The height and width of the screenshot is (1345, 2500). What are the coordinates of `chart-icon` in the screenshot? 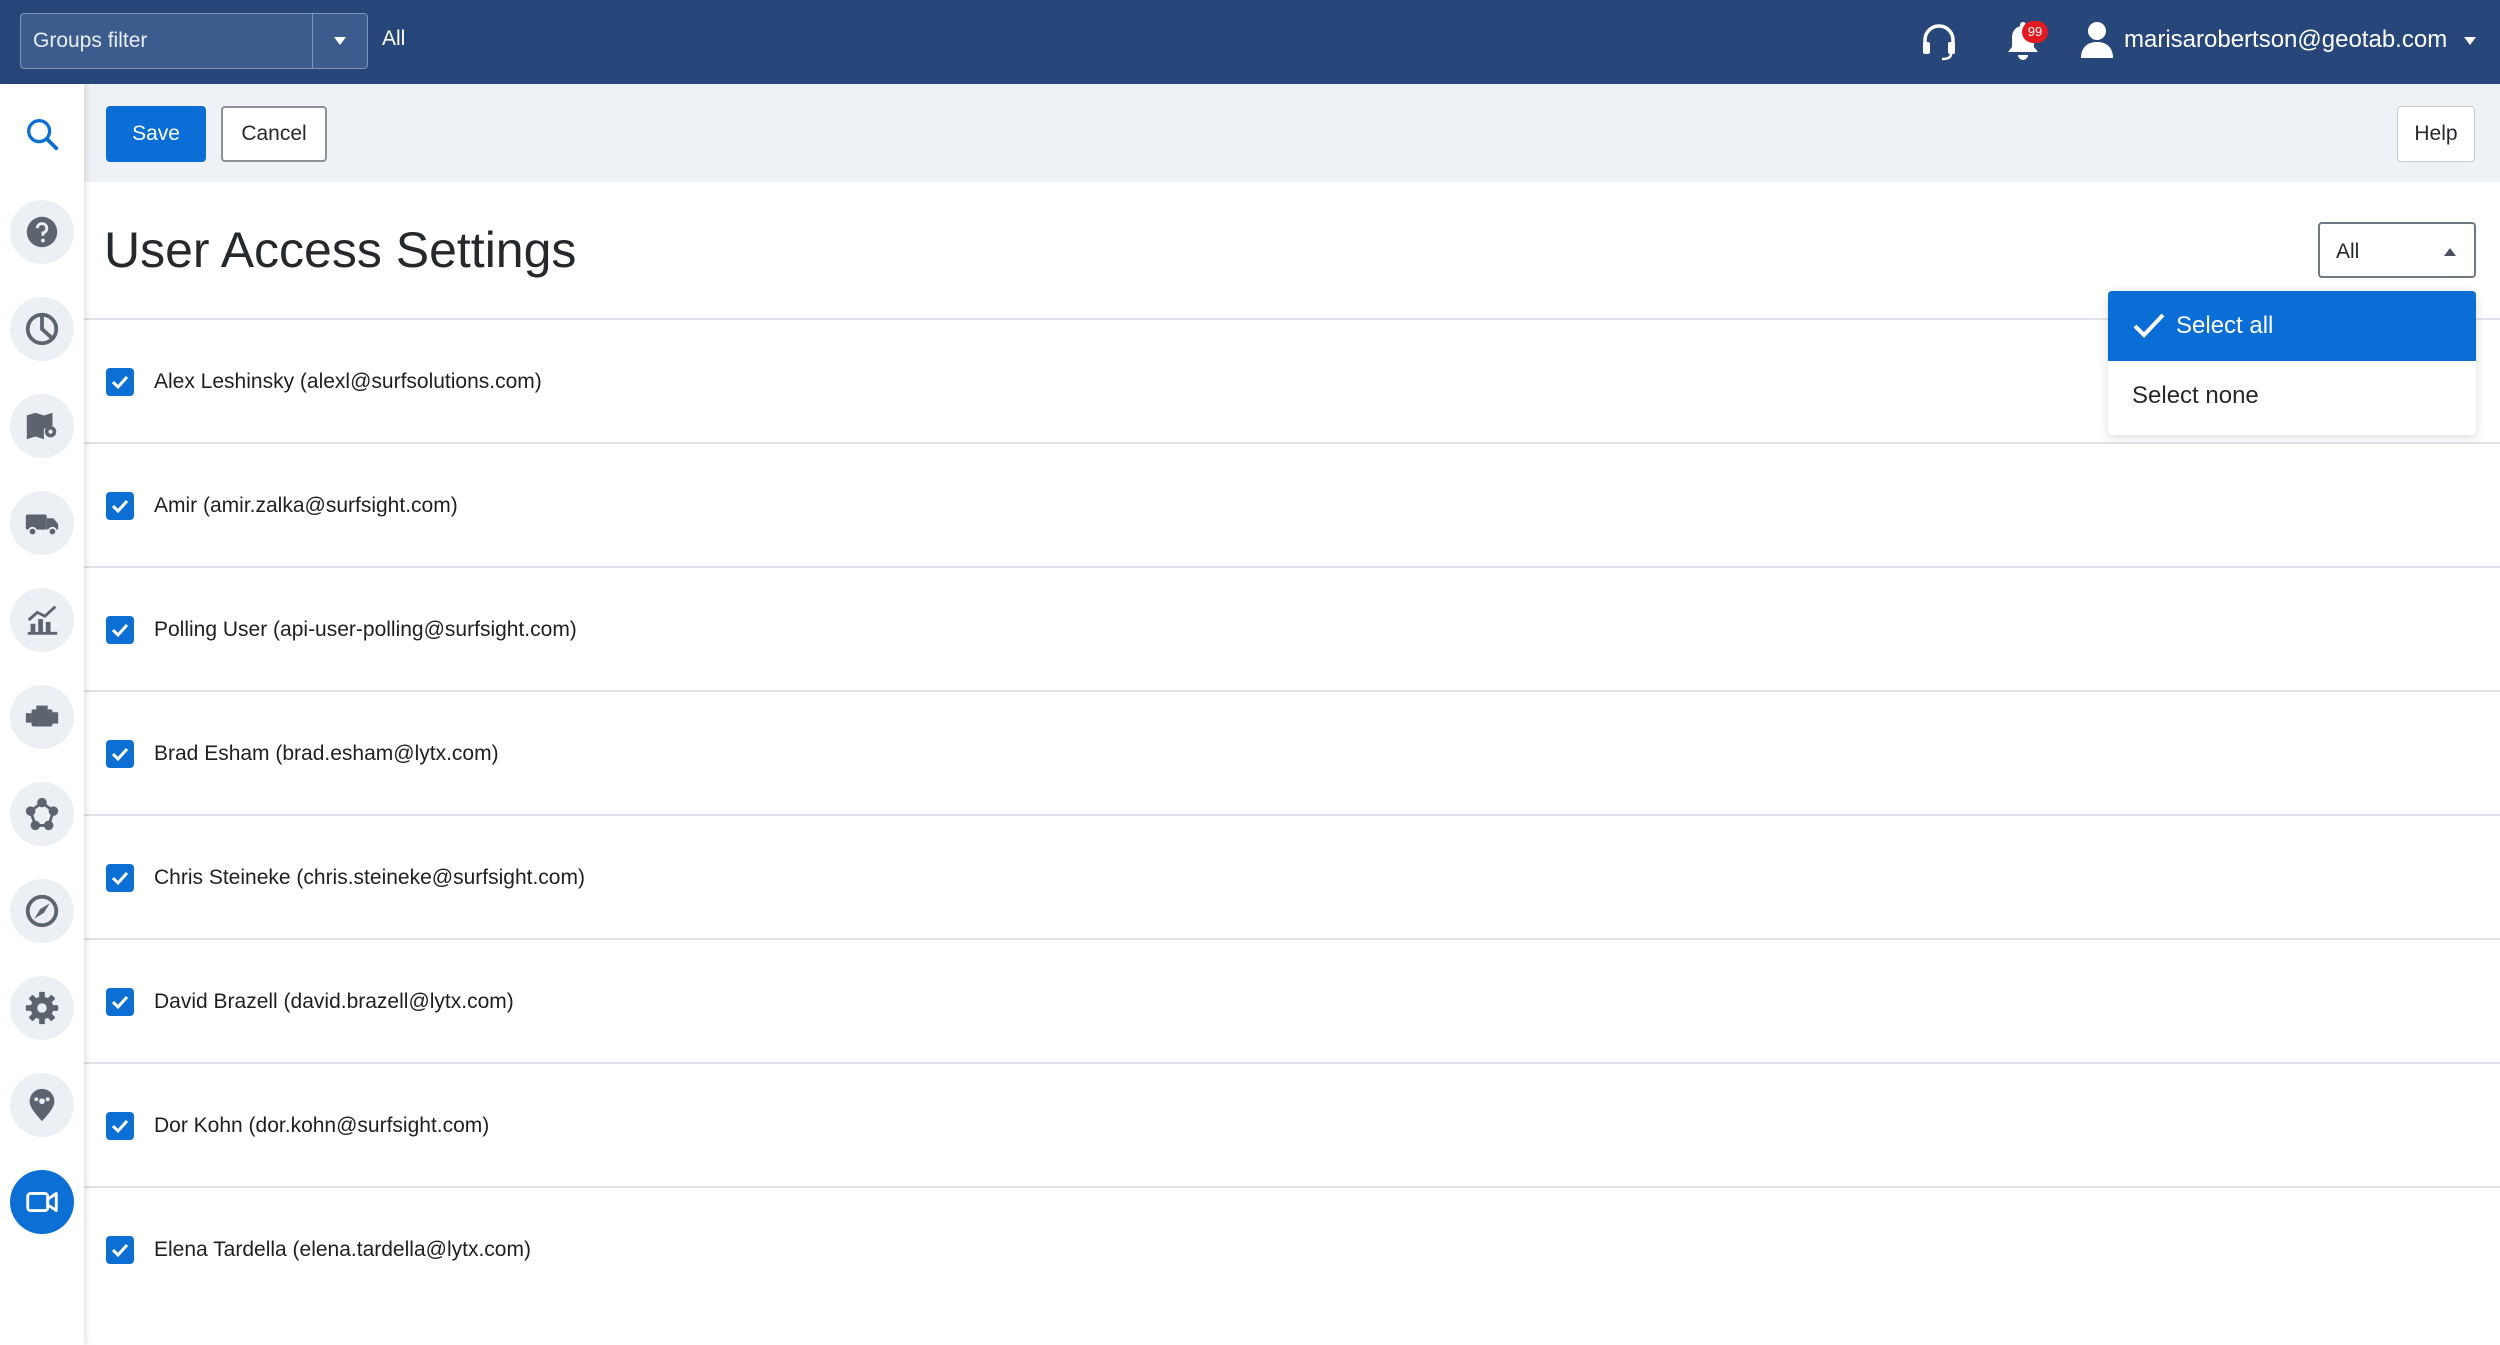 It's located at (42, 620).